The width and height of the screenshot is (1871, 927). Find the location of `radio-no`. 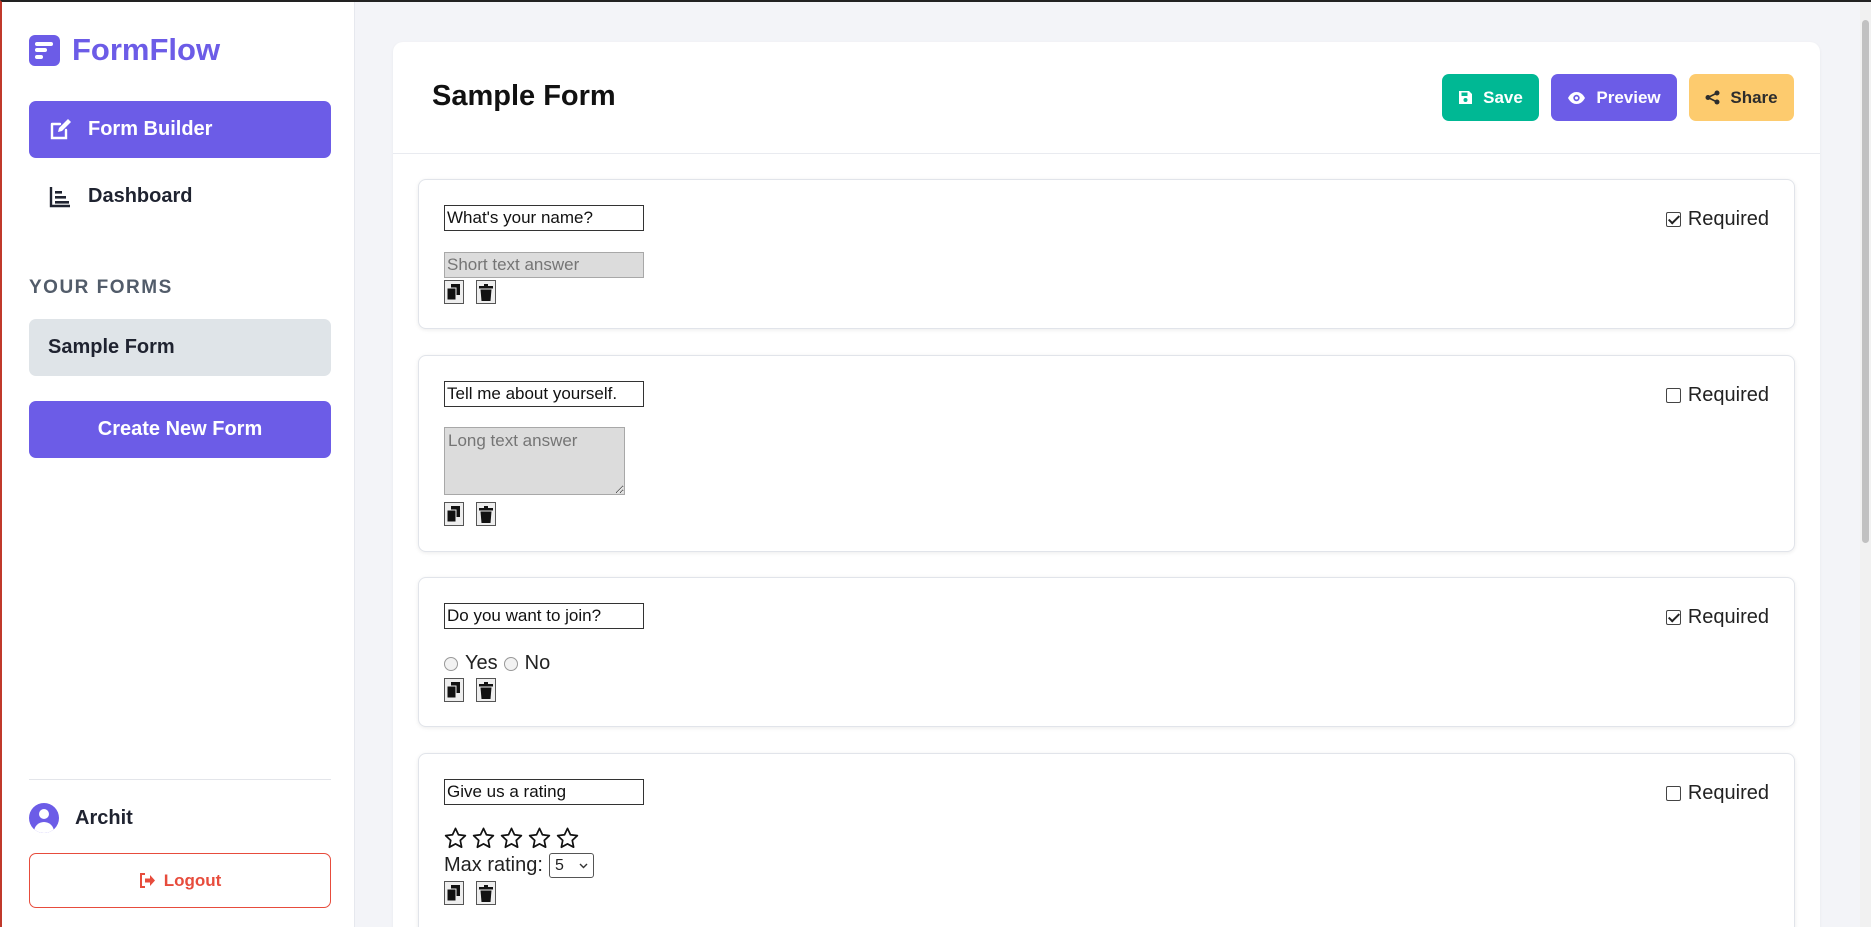

radio-no is located at coordinates (510, 663).